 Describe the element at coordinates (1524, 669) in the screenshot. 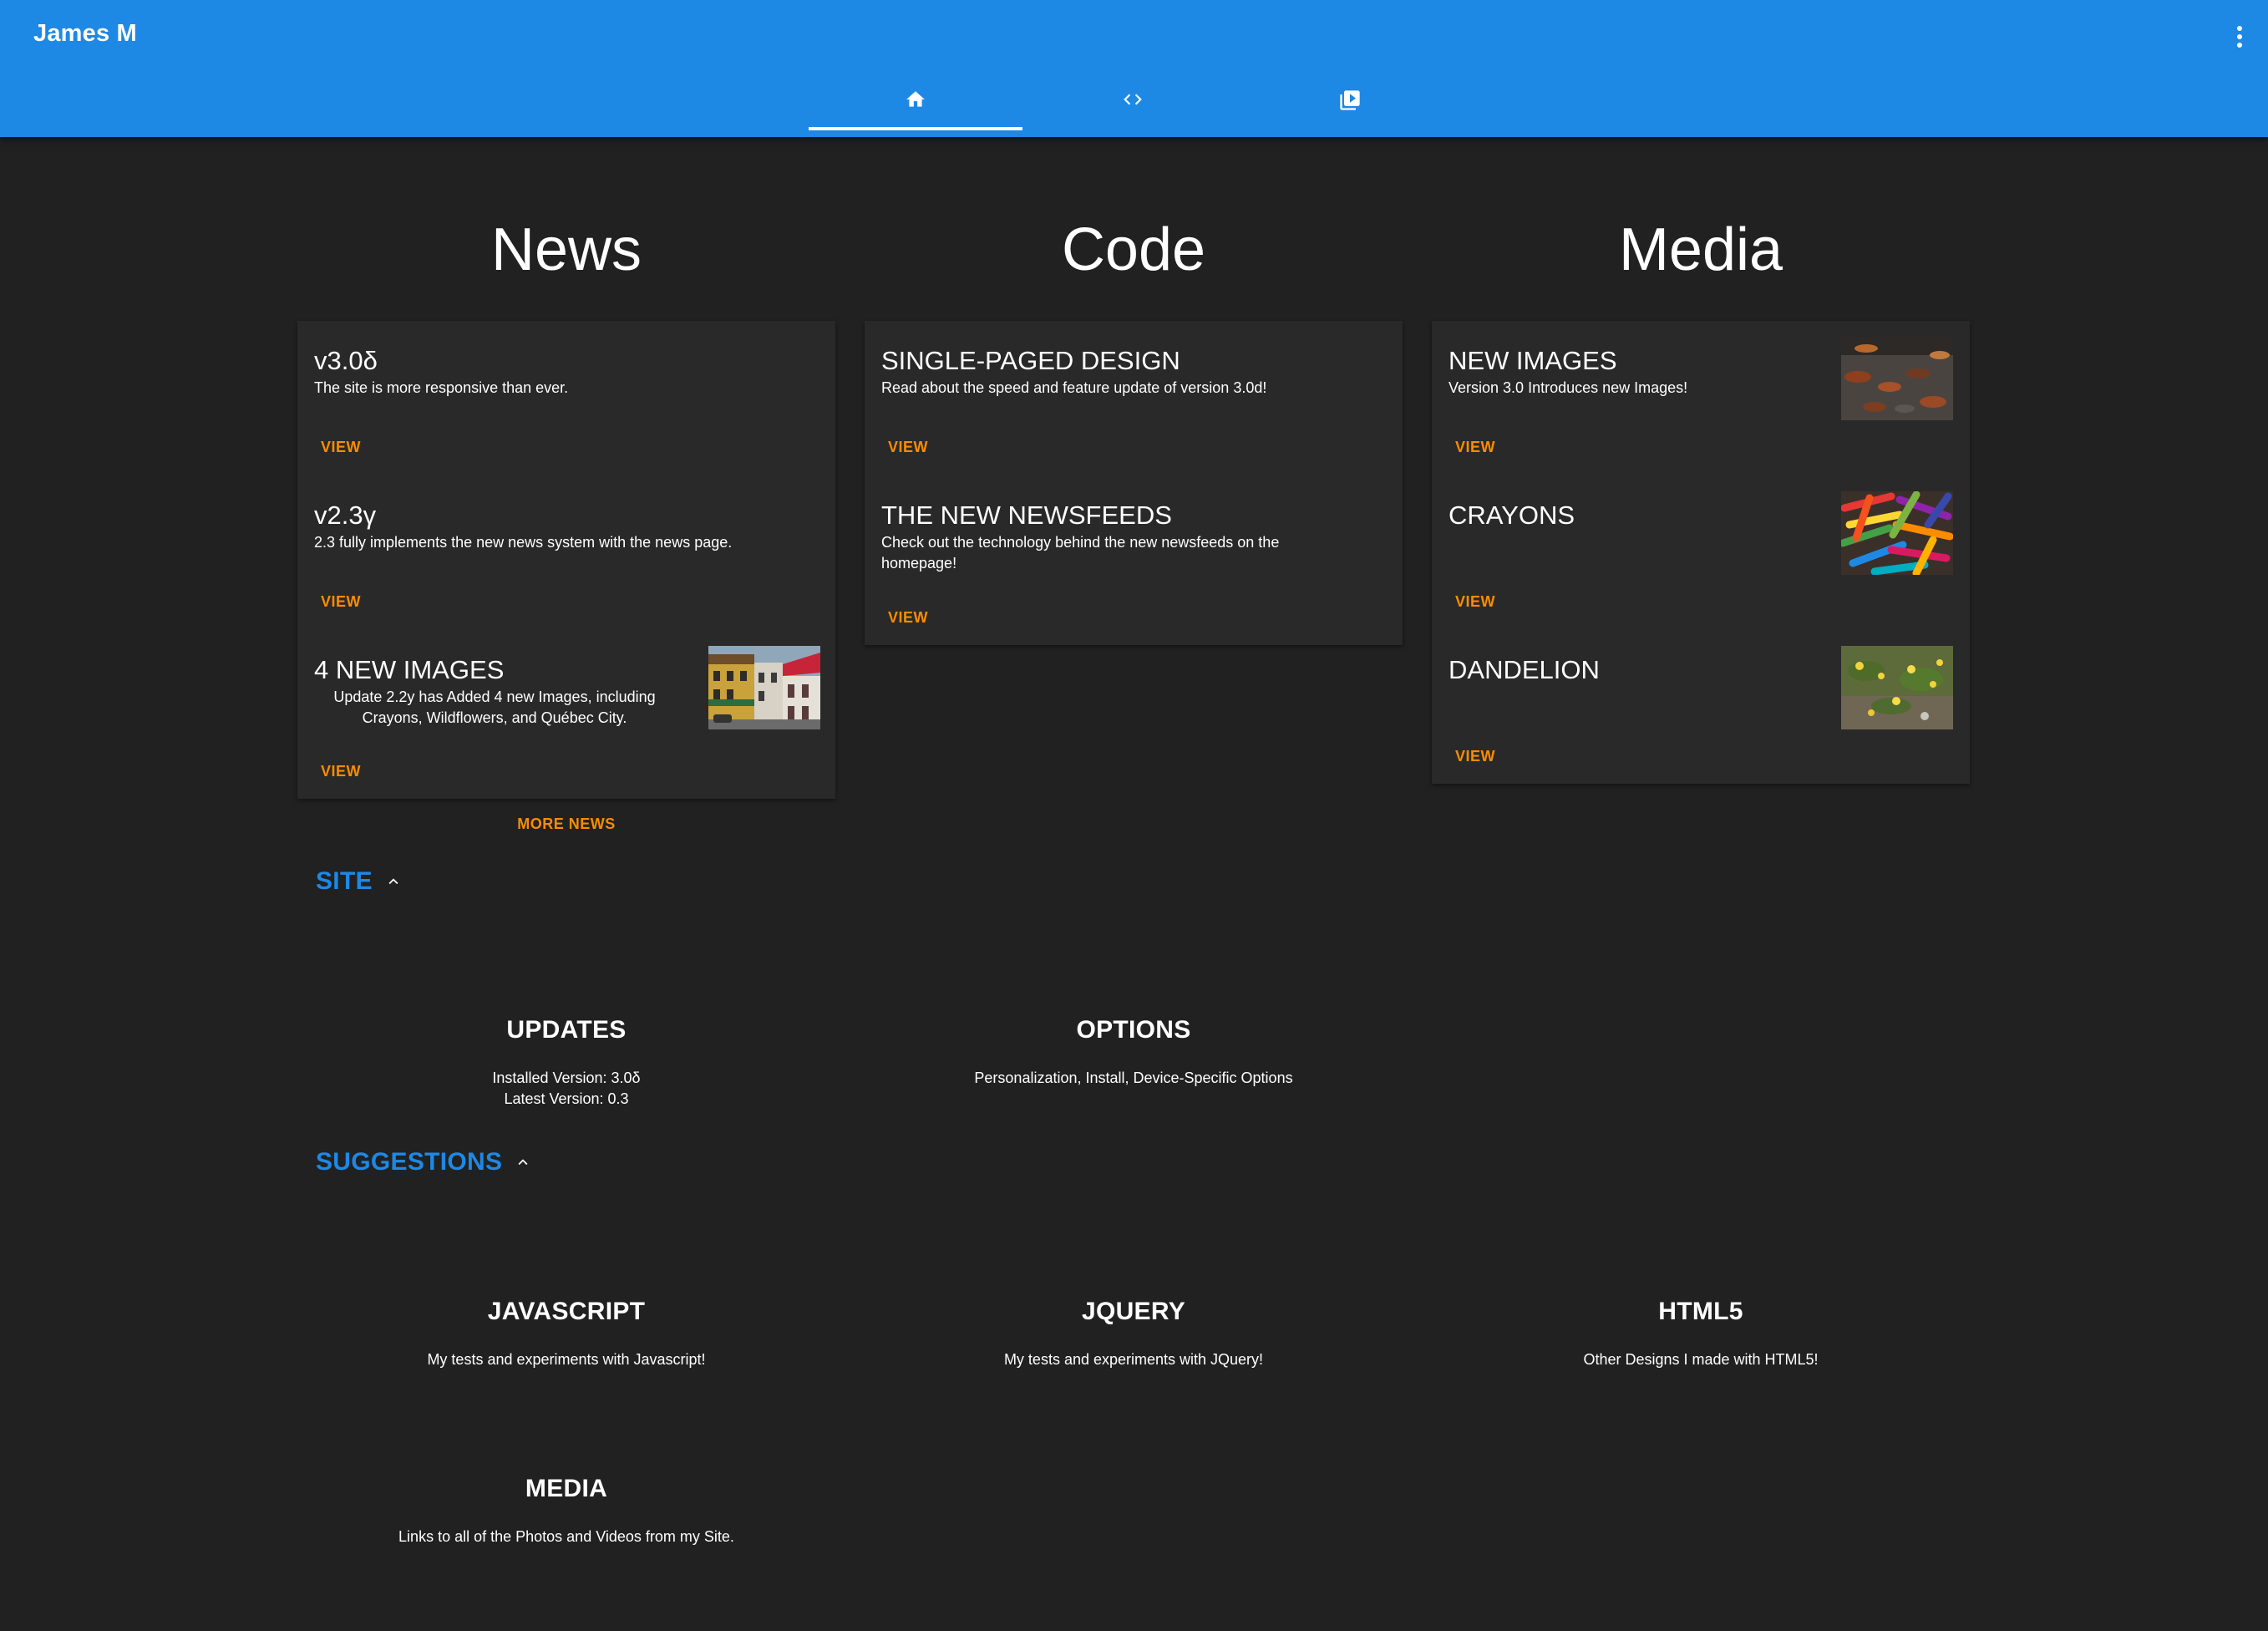

I see `media-item-title: DANDELION` at that location.